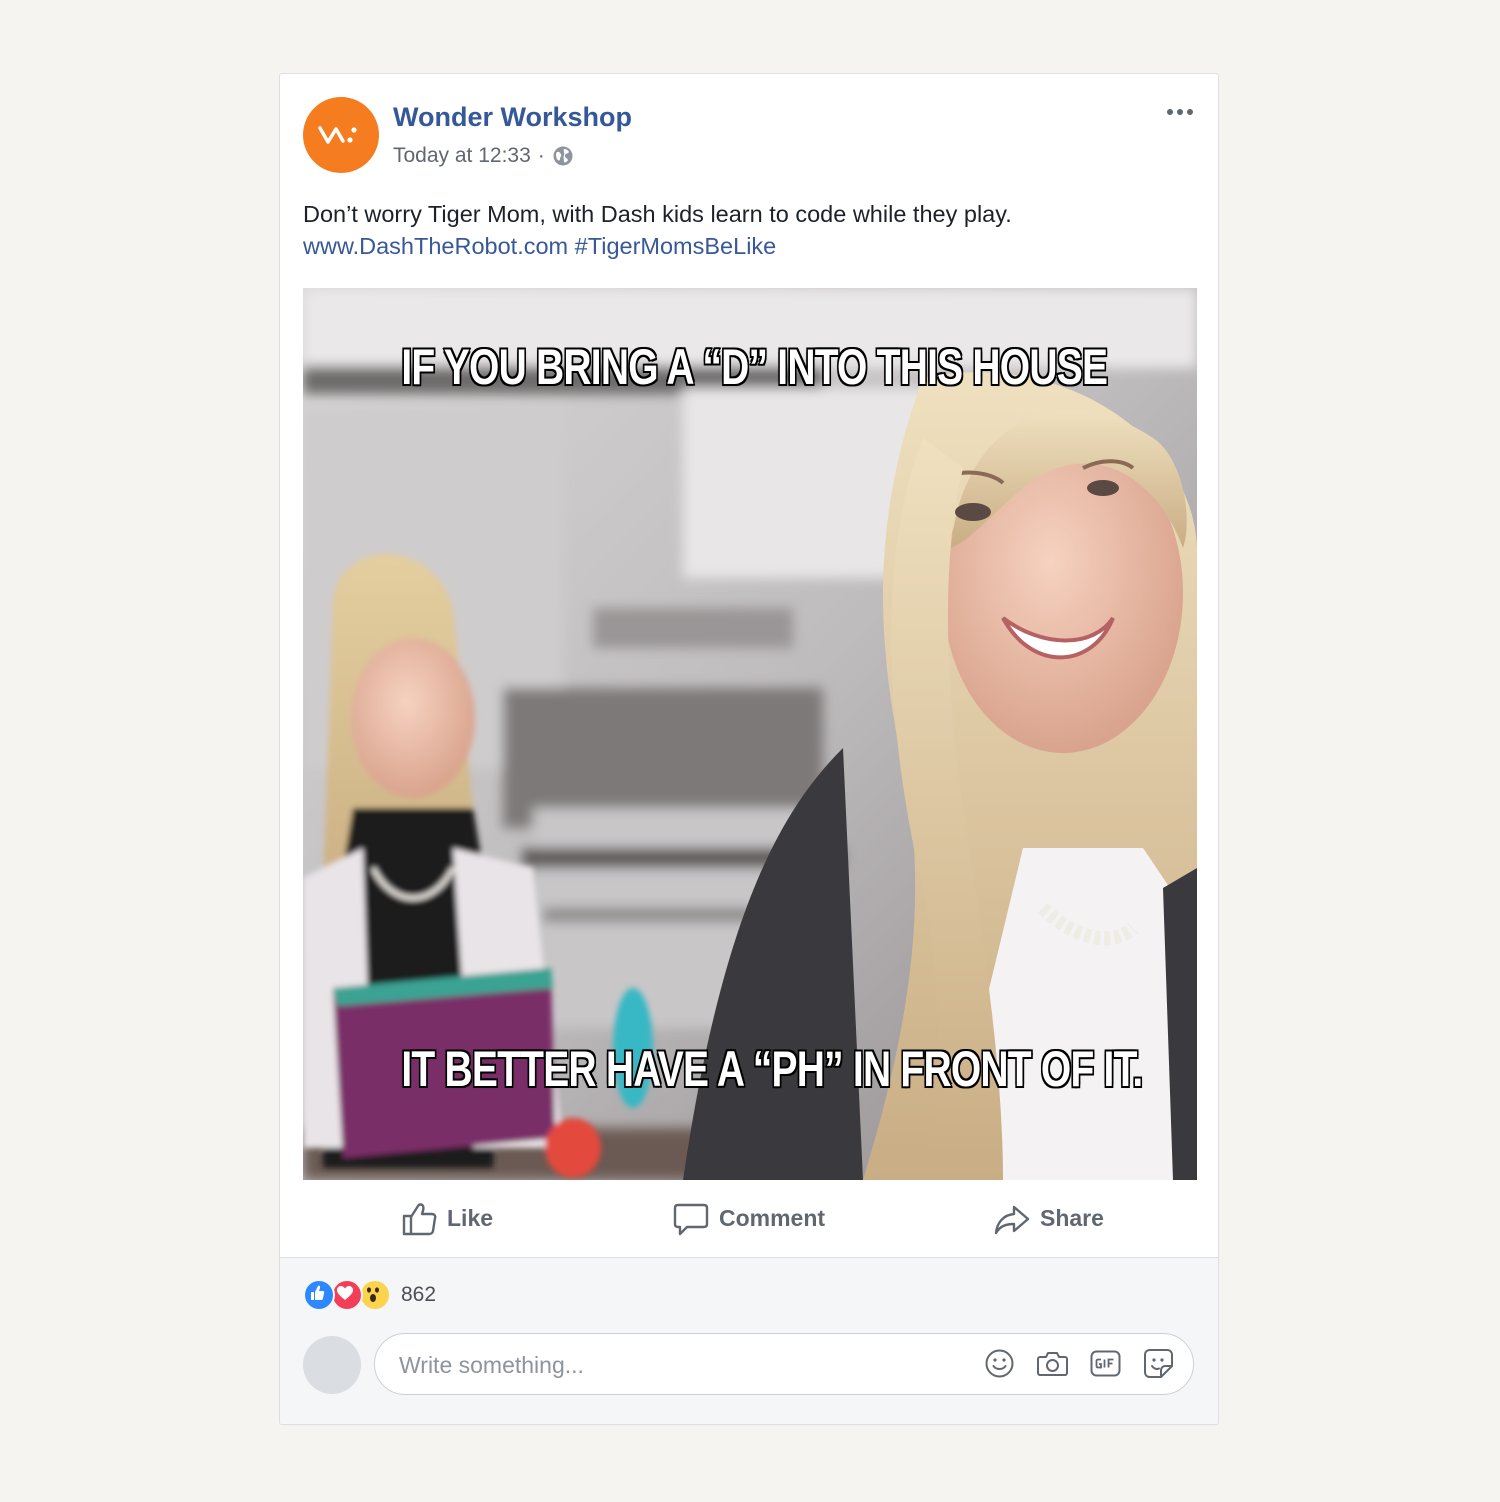  Describe the element at coordinates (375, 1295) in the screenshot. I see `wow-reaction-icon` at that location.